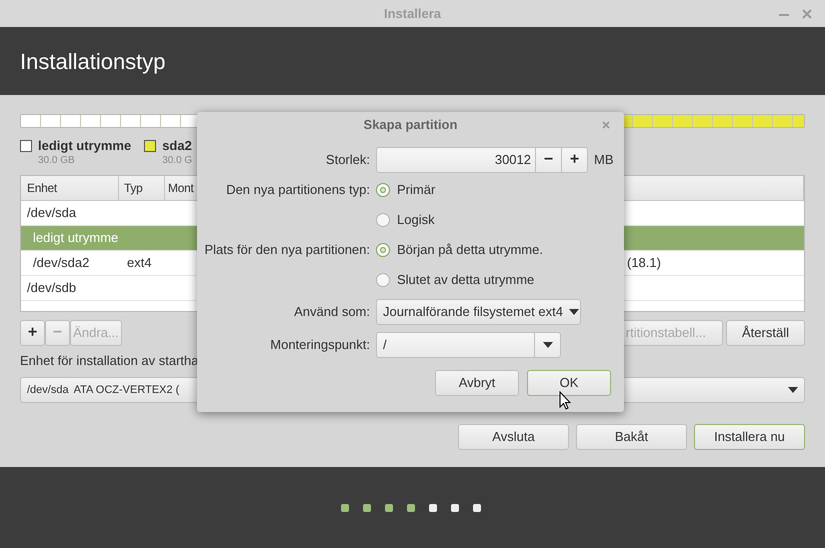  Describe the element at coordinates (139, 263) in the screenshot. I see `type-cell-text: ext4` at that location.